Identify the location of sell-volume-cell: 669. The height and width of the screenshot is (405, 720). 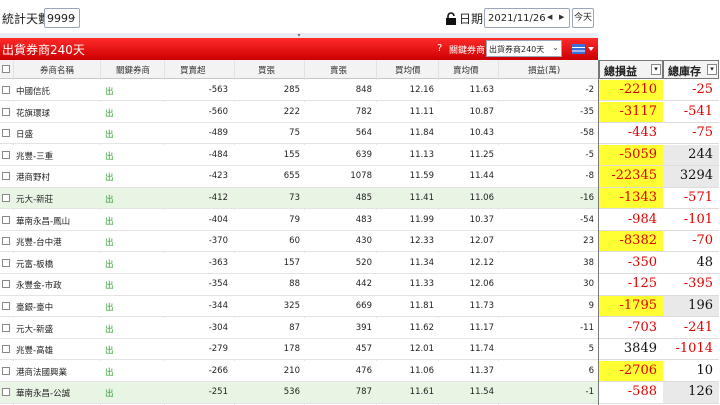
(363, 306).